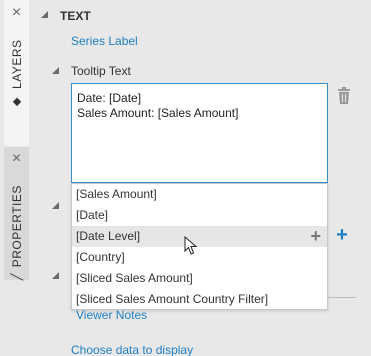  Describe the element at coordinates (16, 13) in the screenshot. I see `layers-close-icon: ×` at that location.